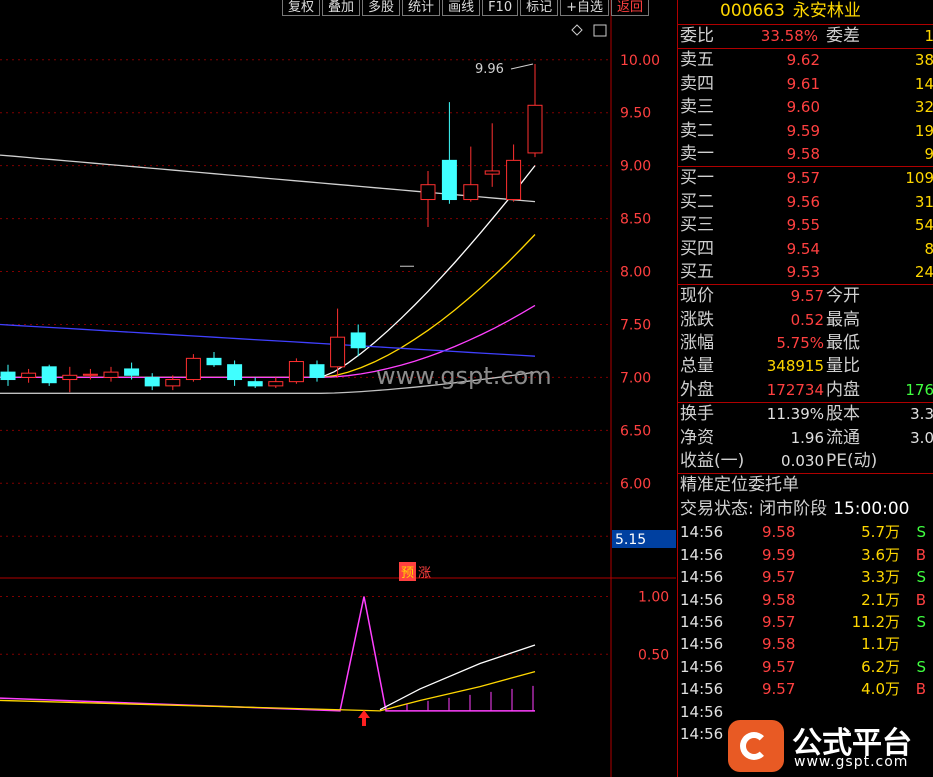 This screenshot has height=777, width=933. Describe the element at coordinates (921, 666) in the screenshot. I see `tick-direction: S` at that location.